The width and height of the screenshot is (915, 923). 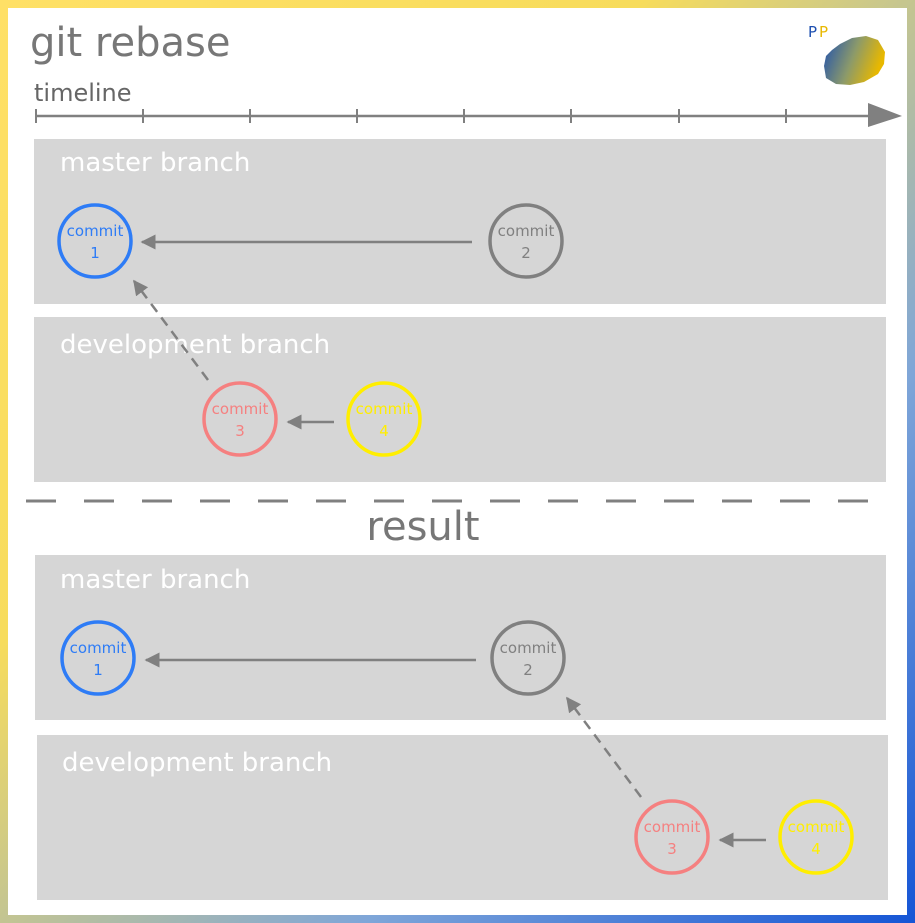 I want to click on lane-label-master-after: master branch, so click(x=155, y=580).